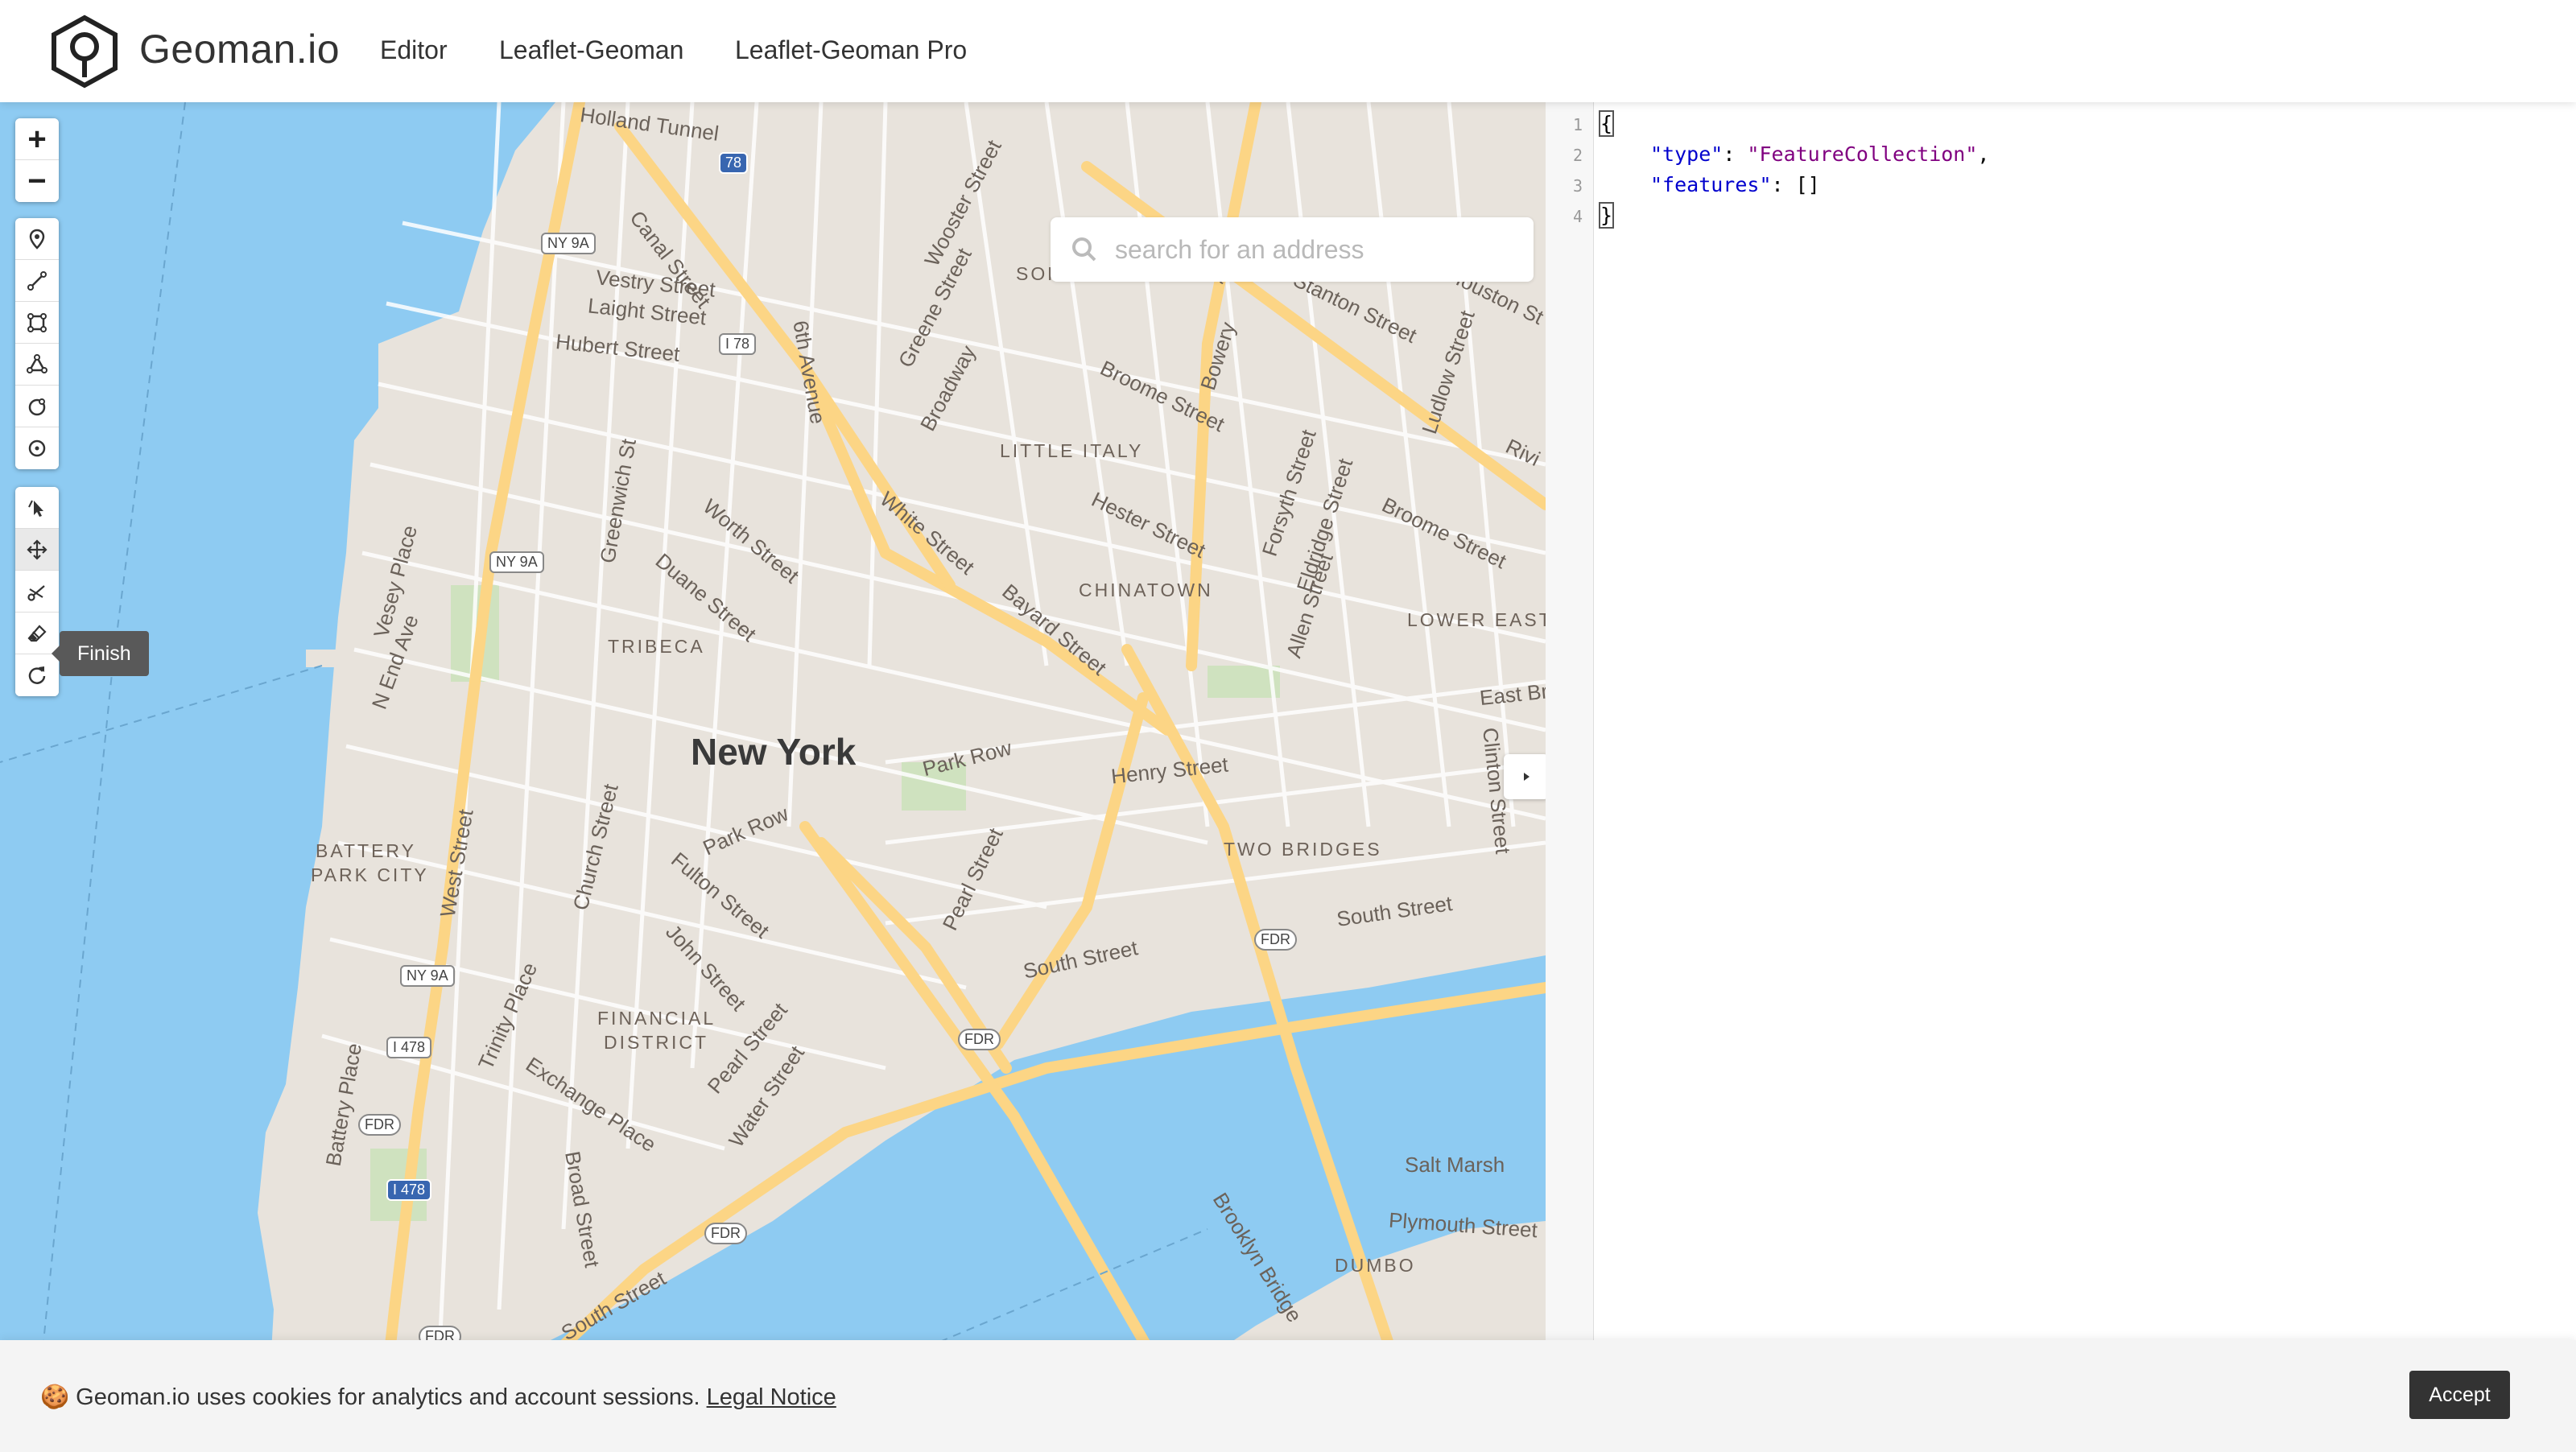 The image size is (2576, 1452). I want to click on accept-cookies-button: Accept, so click(2459, 1395).